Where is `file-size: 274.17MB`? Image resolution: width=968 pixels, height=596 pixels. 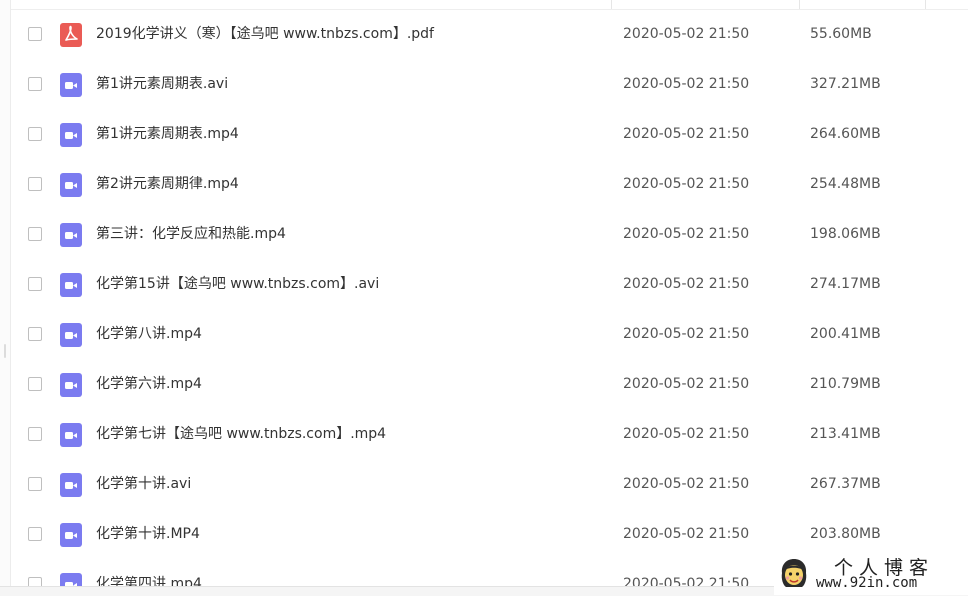
file-size: 274.17MB is located at coordinates (845, 284).